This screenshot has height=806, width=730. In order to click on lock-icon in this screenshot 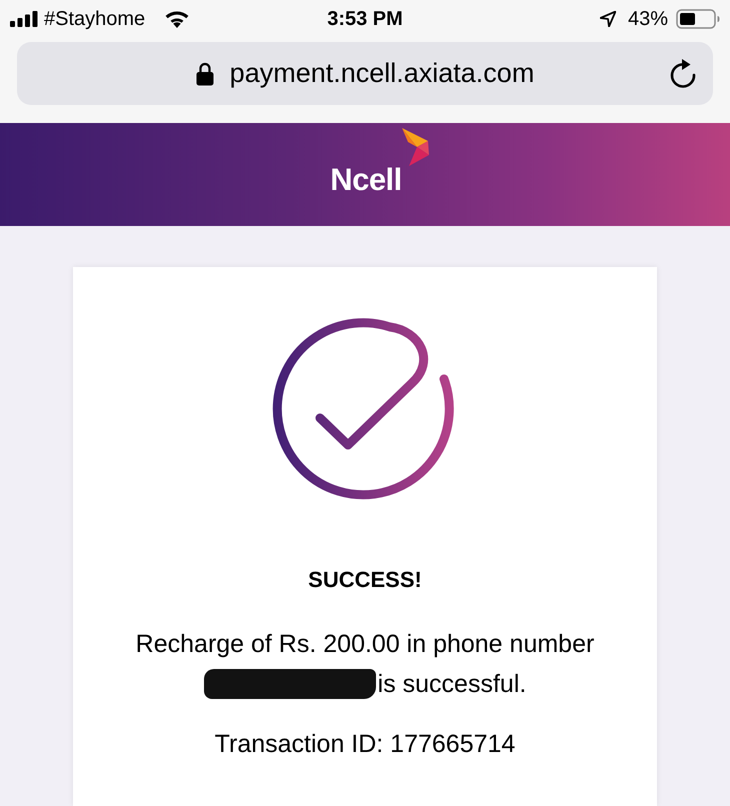, I will do `click(205, 74)`.